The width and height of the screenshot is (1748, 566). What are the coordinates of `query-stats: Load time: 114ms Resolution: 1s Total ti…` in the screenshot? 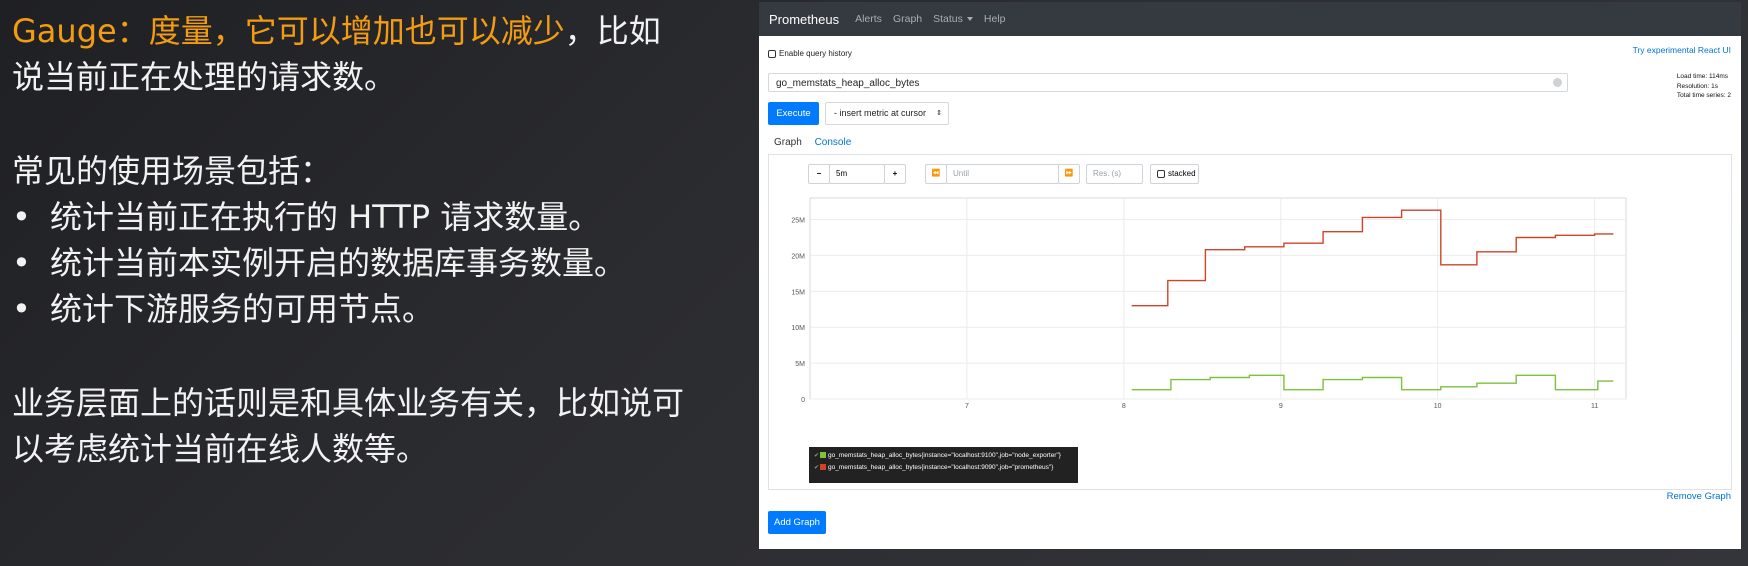 It's located at (1703, 86).